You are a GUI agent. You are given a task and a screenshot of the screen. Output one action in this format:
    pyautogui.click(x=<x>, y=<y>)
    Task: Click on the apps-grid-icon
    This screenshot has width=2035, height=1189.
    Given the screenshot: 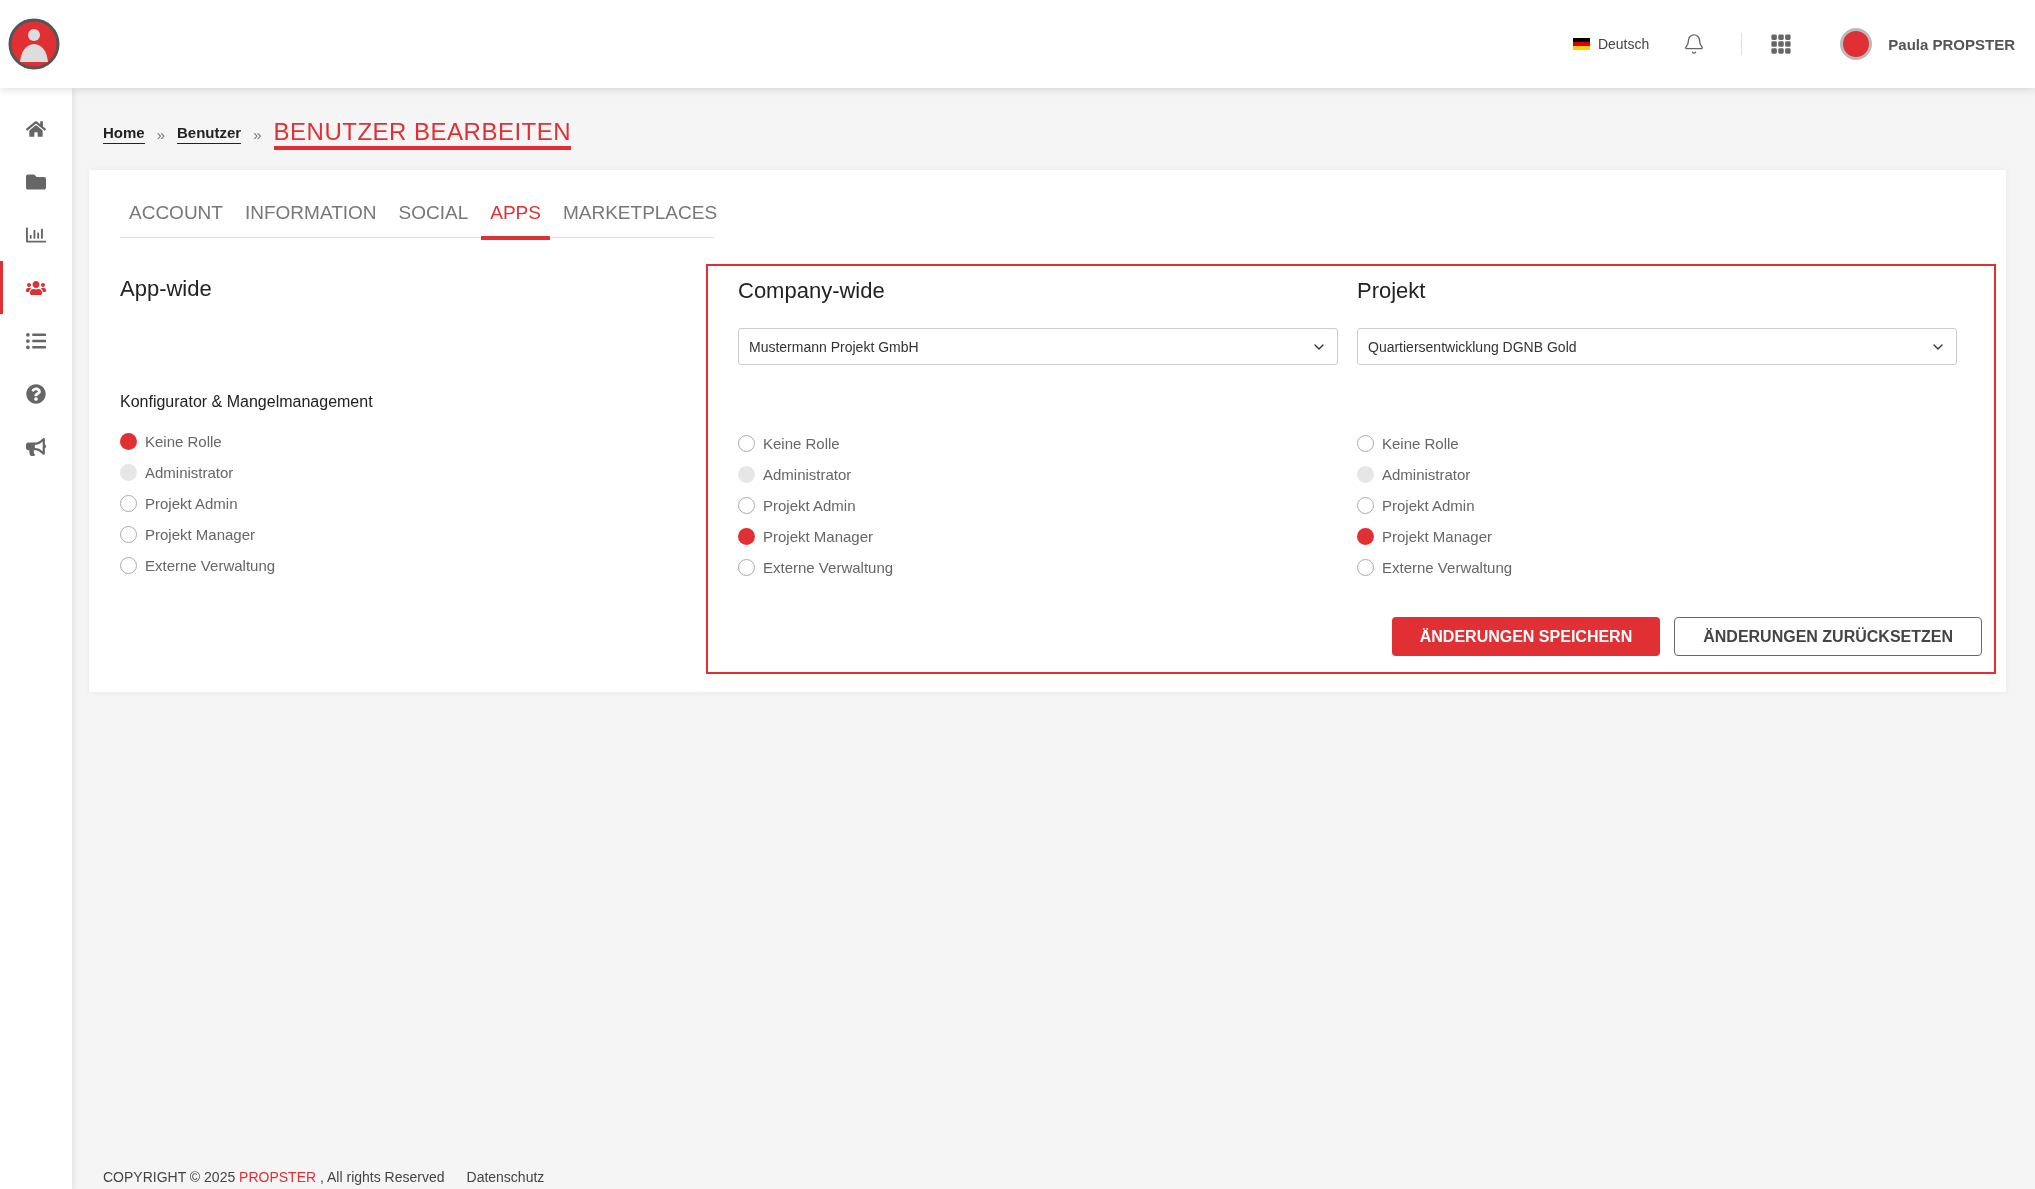 What is the action you would take?
    pyautogui.click(x=1781, y=44)
    